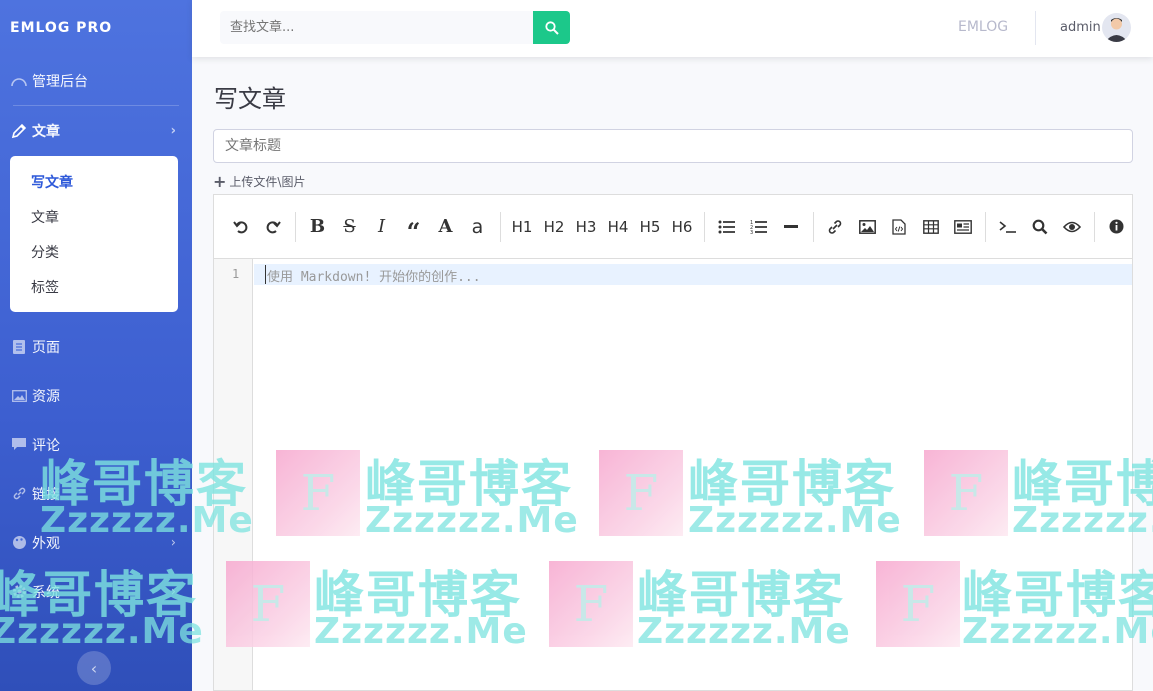 The height and width of the screenshot is (691, 1153). Describe the element at coordinates (318, 227) in the screenshot. I see `bold-icon: B` at that location.